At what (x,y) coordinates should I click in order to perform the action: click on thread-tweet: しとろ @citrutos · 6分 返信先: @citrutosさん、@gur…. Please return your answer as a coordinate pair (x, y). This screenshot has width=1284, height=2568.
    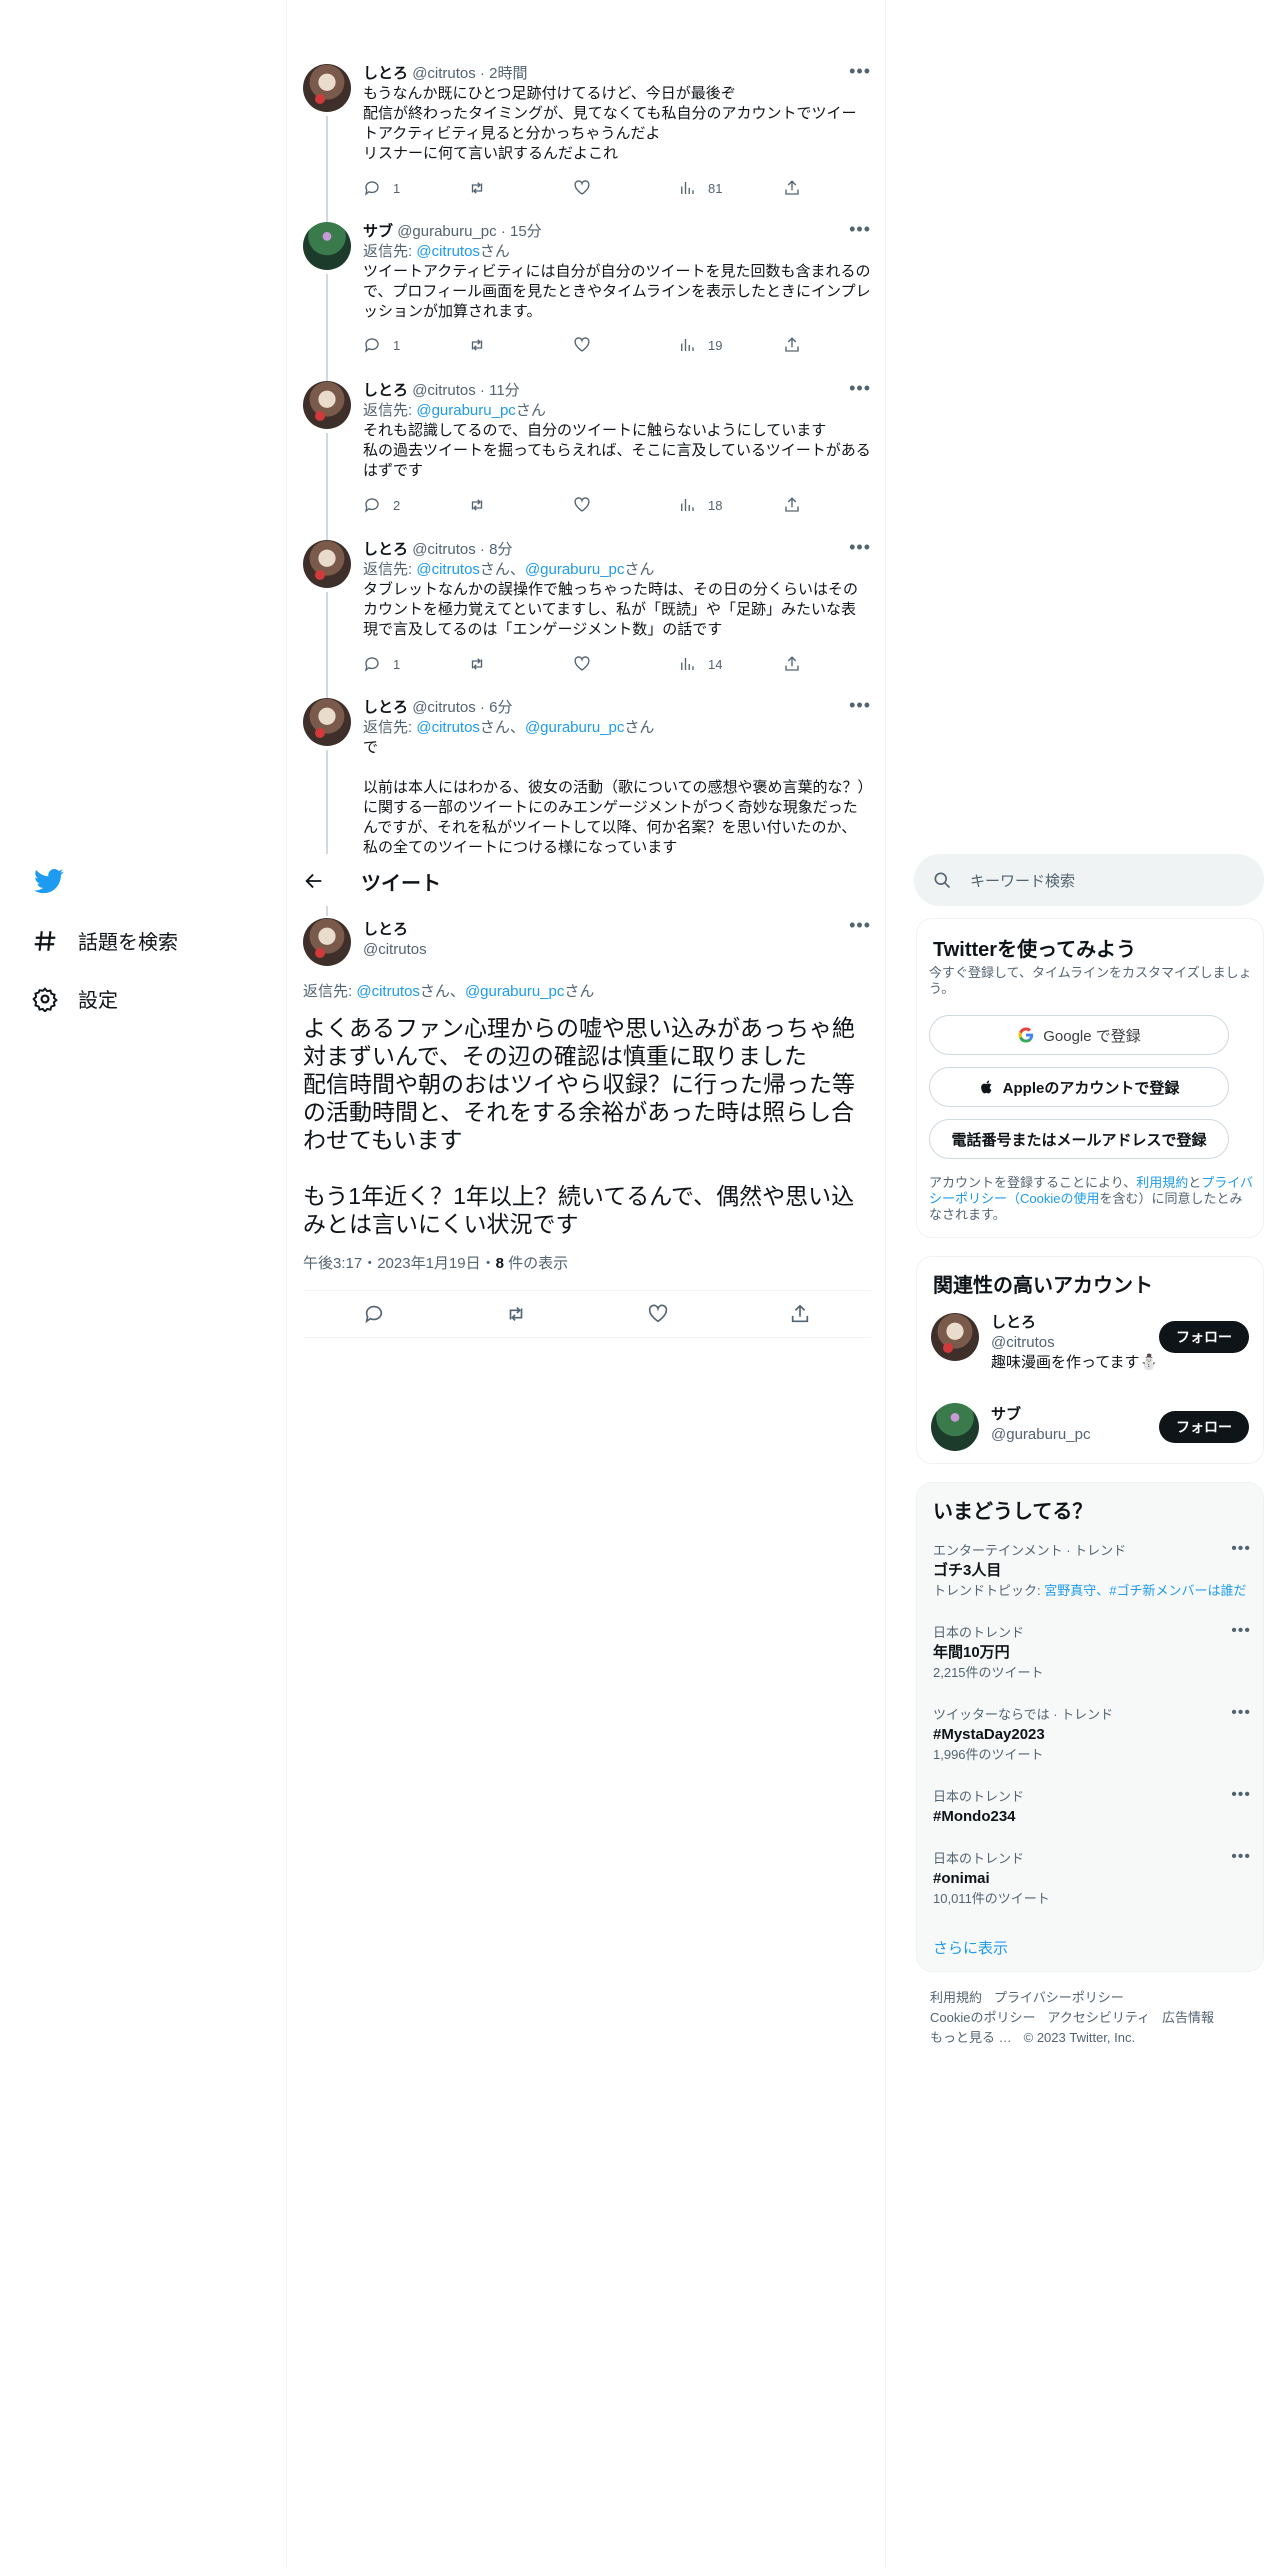
    Looking at the image, I should click on (587, 776).